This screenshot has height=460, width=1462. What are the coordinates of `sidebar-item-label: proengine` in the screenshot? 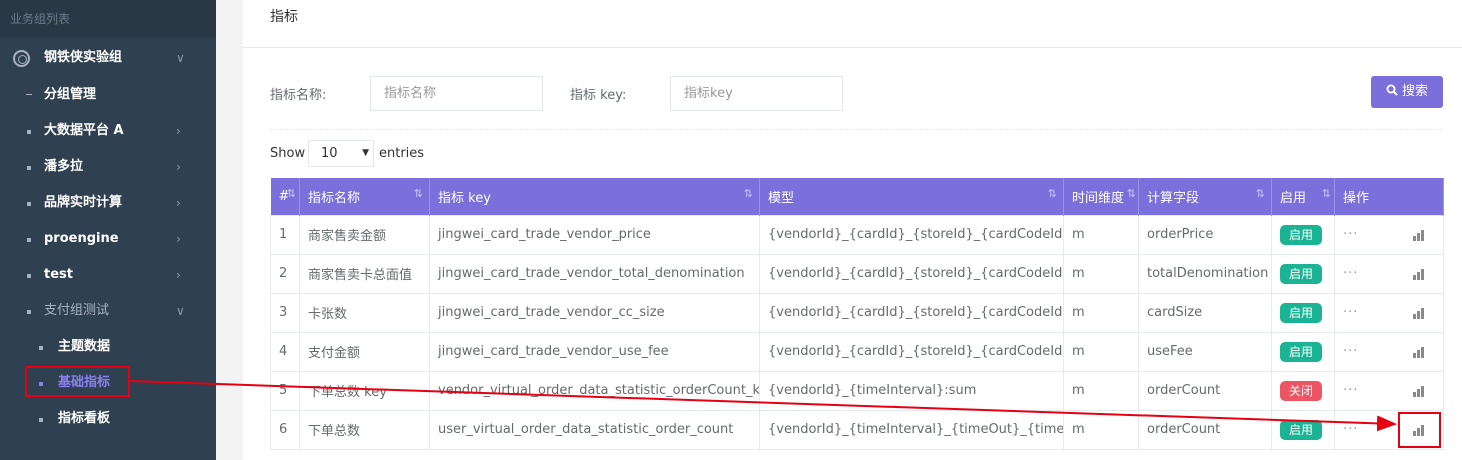 It's located at (81, 238).